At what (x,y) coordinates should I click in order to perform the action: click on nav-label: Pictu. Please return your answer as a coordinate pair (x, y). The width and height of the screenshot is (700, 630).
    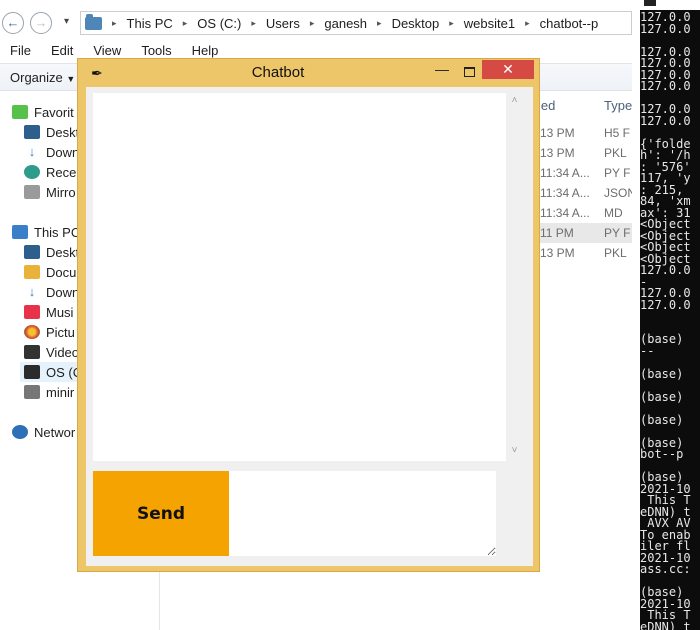
    Looking at the image, I should click on (60, 332).